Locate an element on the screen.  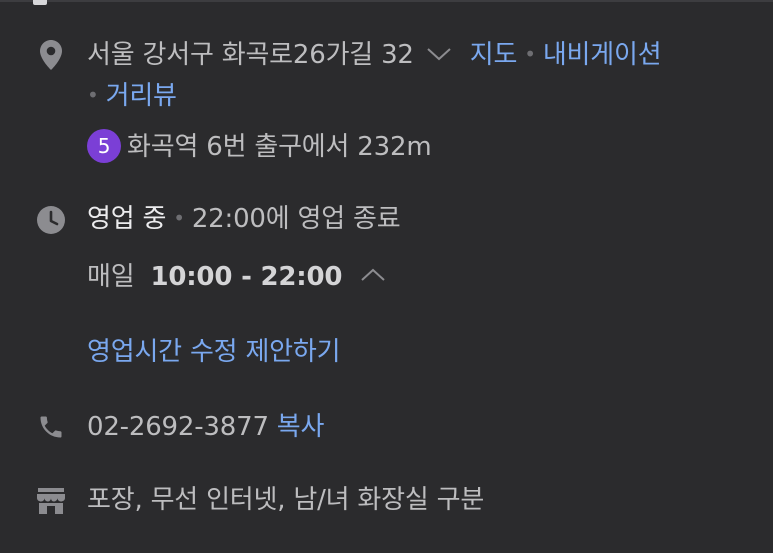
hours-detail-line: 매일 10:00 - 22:00 is located at coordinates (236, 277).